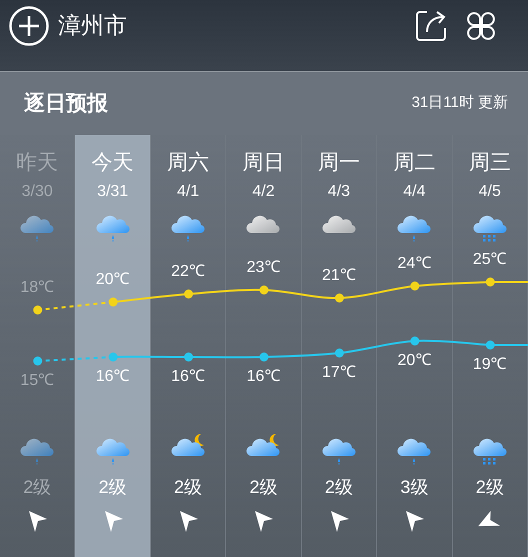  I want to click on wind-level: 3级, so click(414, 487).